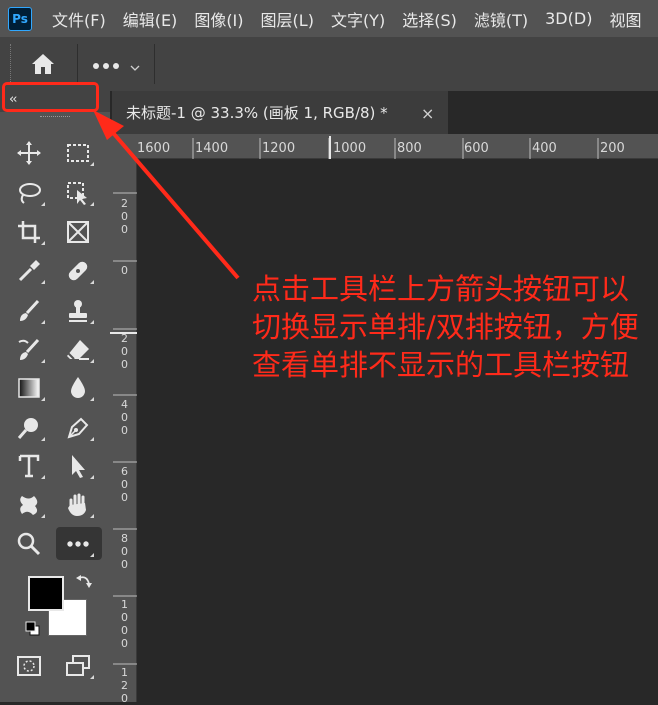 The width and height of the screenshot is (658, 705). Describe the element at coordinates (29, 350) in the screenshot. I see `history-brush-icon` at that location.